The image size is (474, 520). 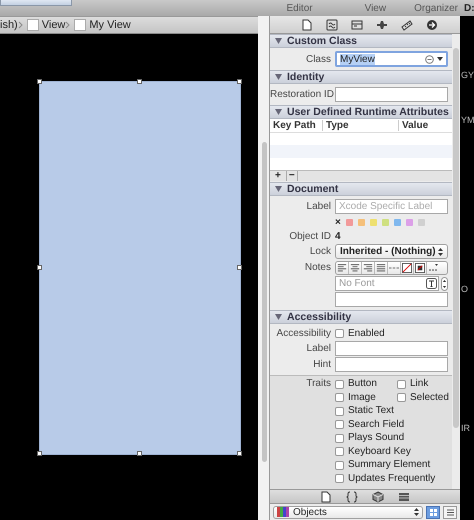 I want to click on section-header: User Defined Runtime Attributes, so click(x=361, y=112).